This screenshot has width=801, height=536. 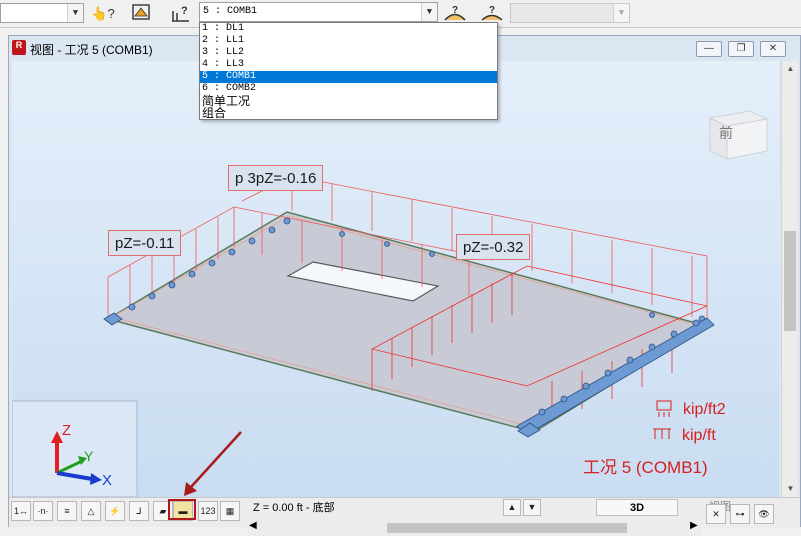 What do you see at coordinates (208, 511) in the screenshot?
I see `numbering-icon: 123` at bounding box center [208, 511].